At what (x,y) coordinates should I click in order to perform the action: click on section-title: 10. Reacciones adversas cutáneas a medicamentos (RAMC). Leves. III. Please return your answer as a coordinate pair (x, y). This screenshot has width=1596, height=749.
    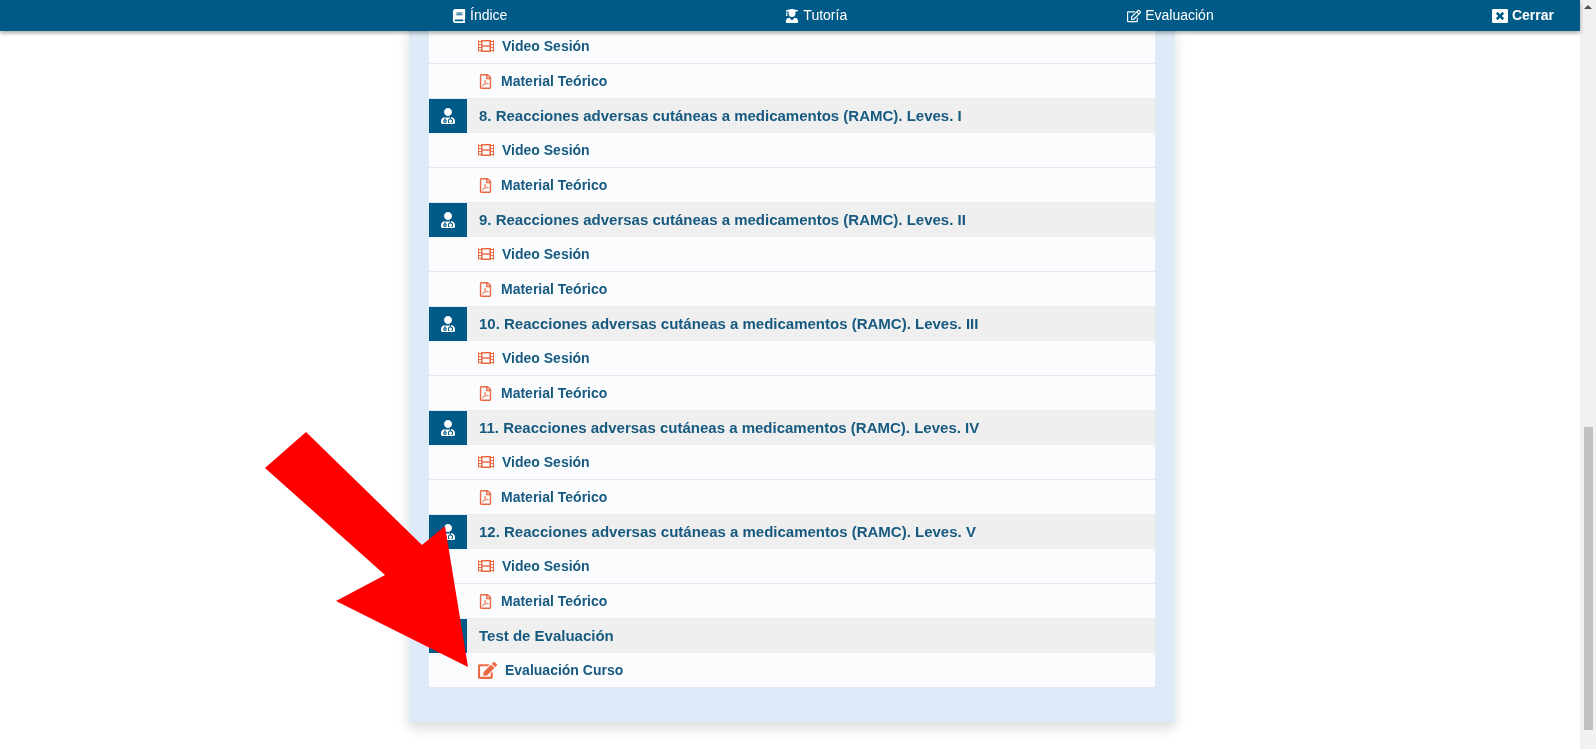
    Looking at the image, I should click on (729, 323).